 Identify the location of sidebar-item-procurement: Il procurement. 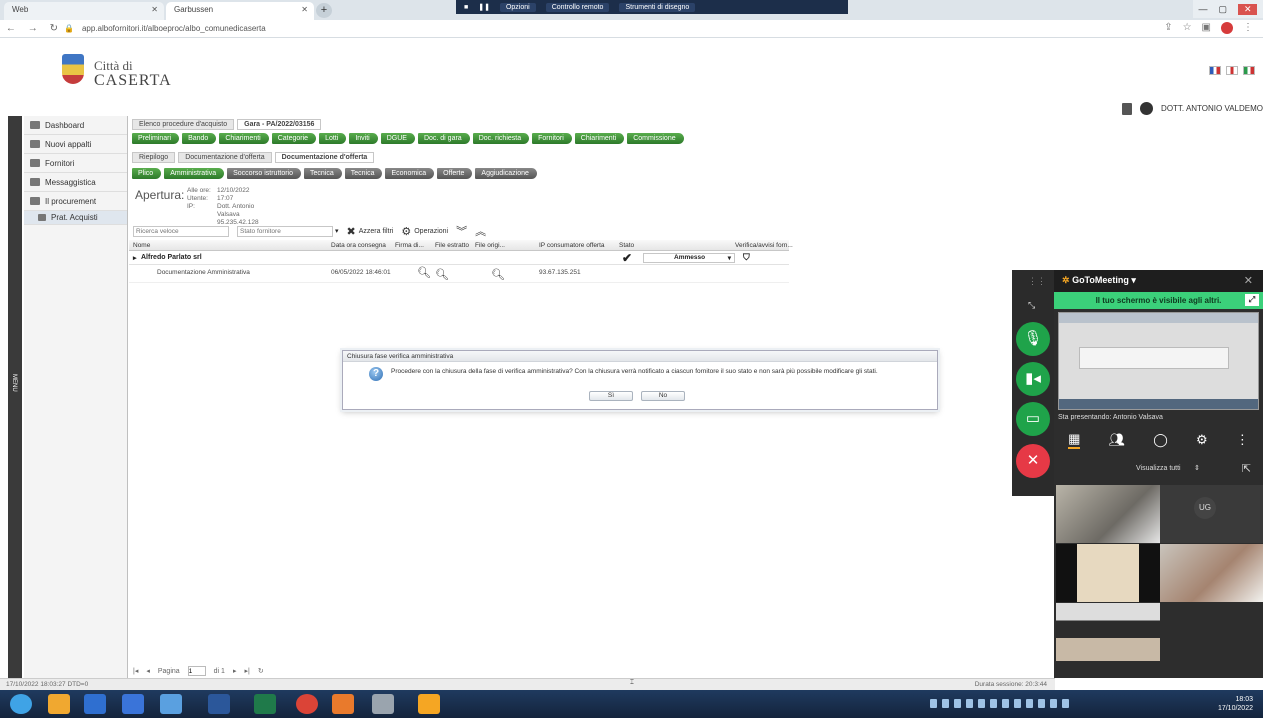
(75, 201).